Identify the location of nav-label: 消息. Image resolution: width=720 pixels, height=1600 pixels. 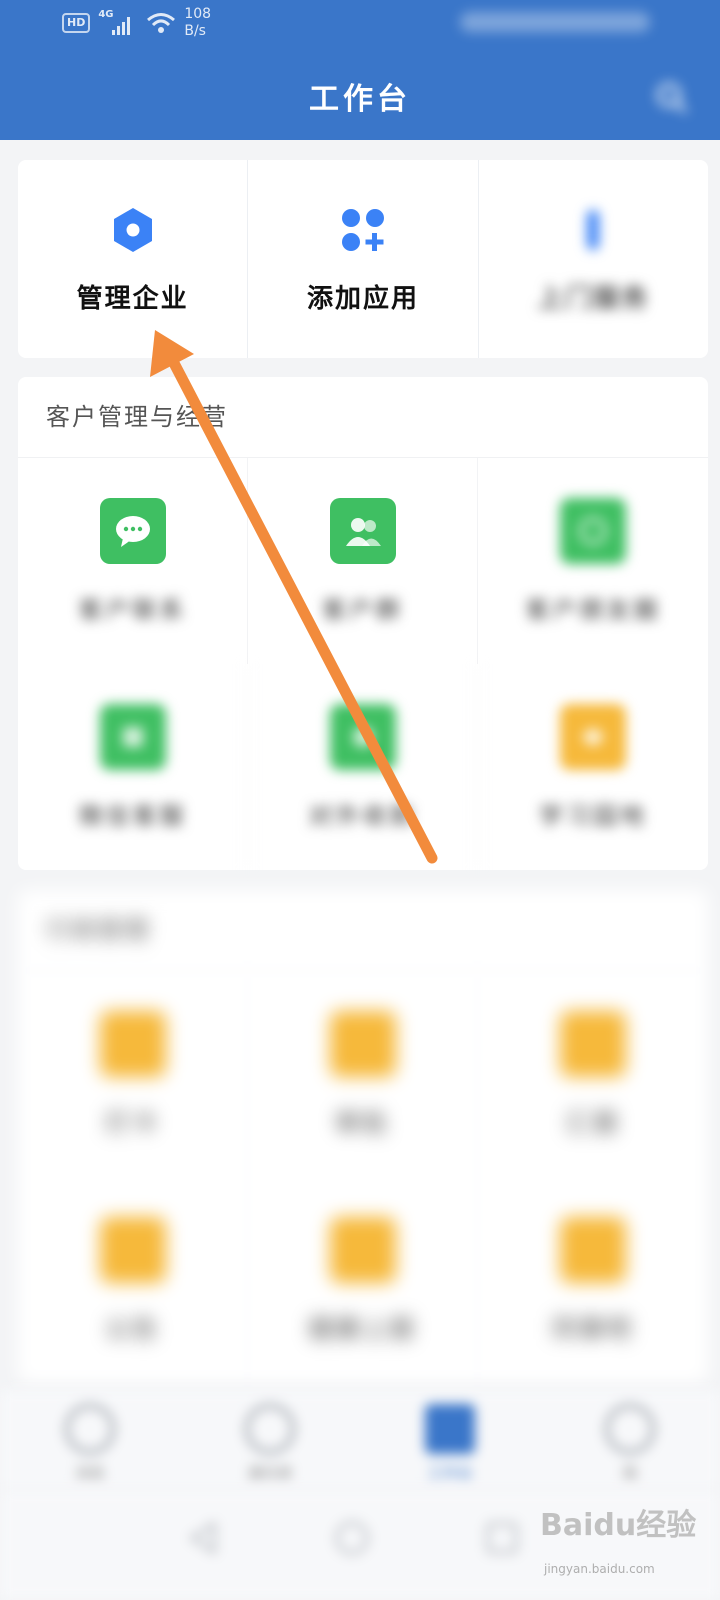
(89, 1473).